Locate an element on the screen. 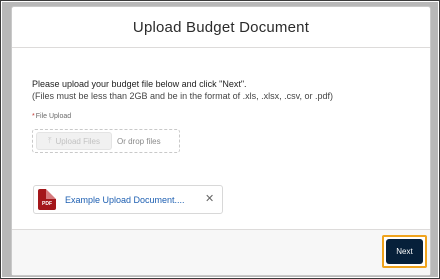 The width and height of the screenshot is (440, 279). modal-title: Upload Budget Document is located at coordinates (221, 27).